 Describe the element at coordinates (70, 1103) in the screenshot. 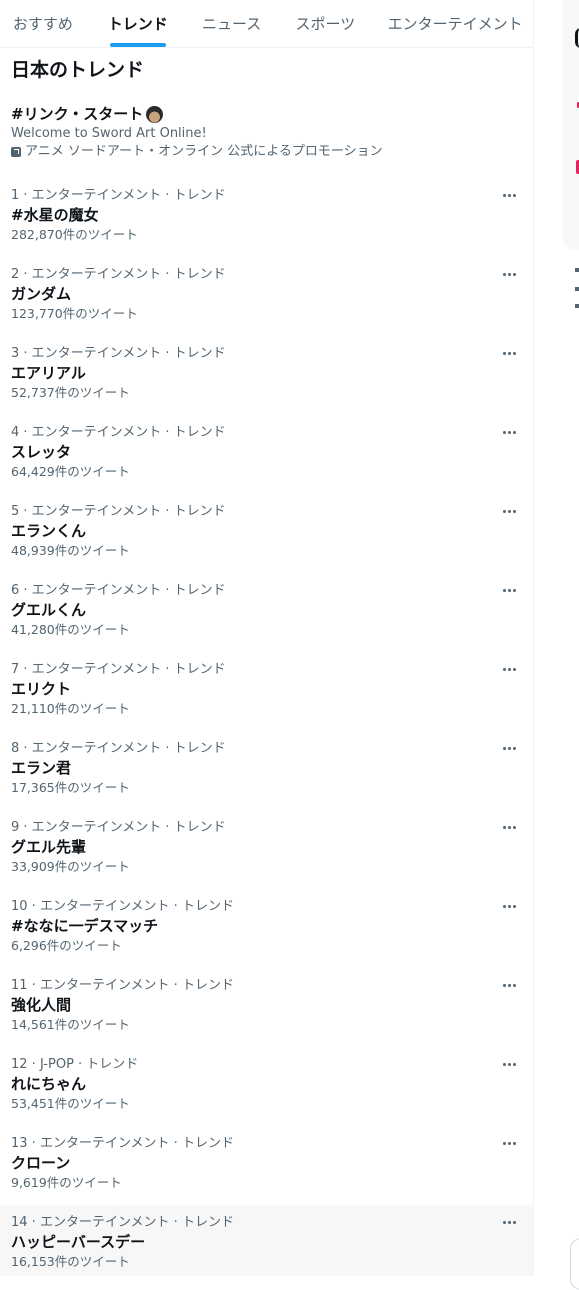

I see `trend-tweet-count: 53,451件のツイート` at that location.